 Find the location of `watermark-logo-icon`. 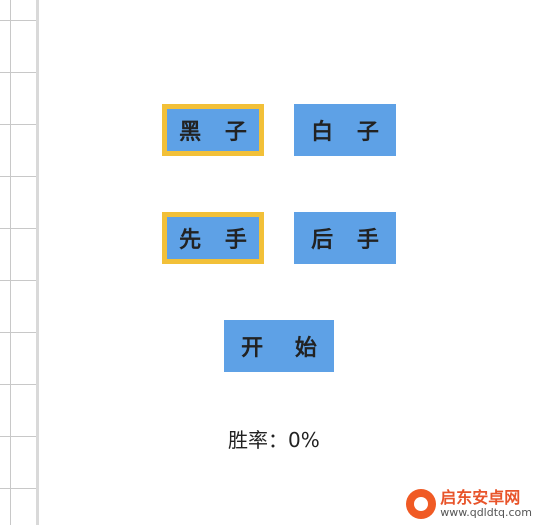

watermark-logo-icon is located at coordinates (421, 504).